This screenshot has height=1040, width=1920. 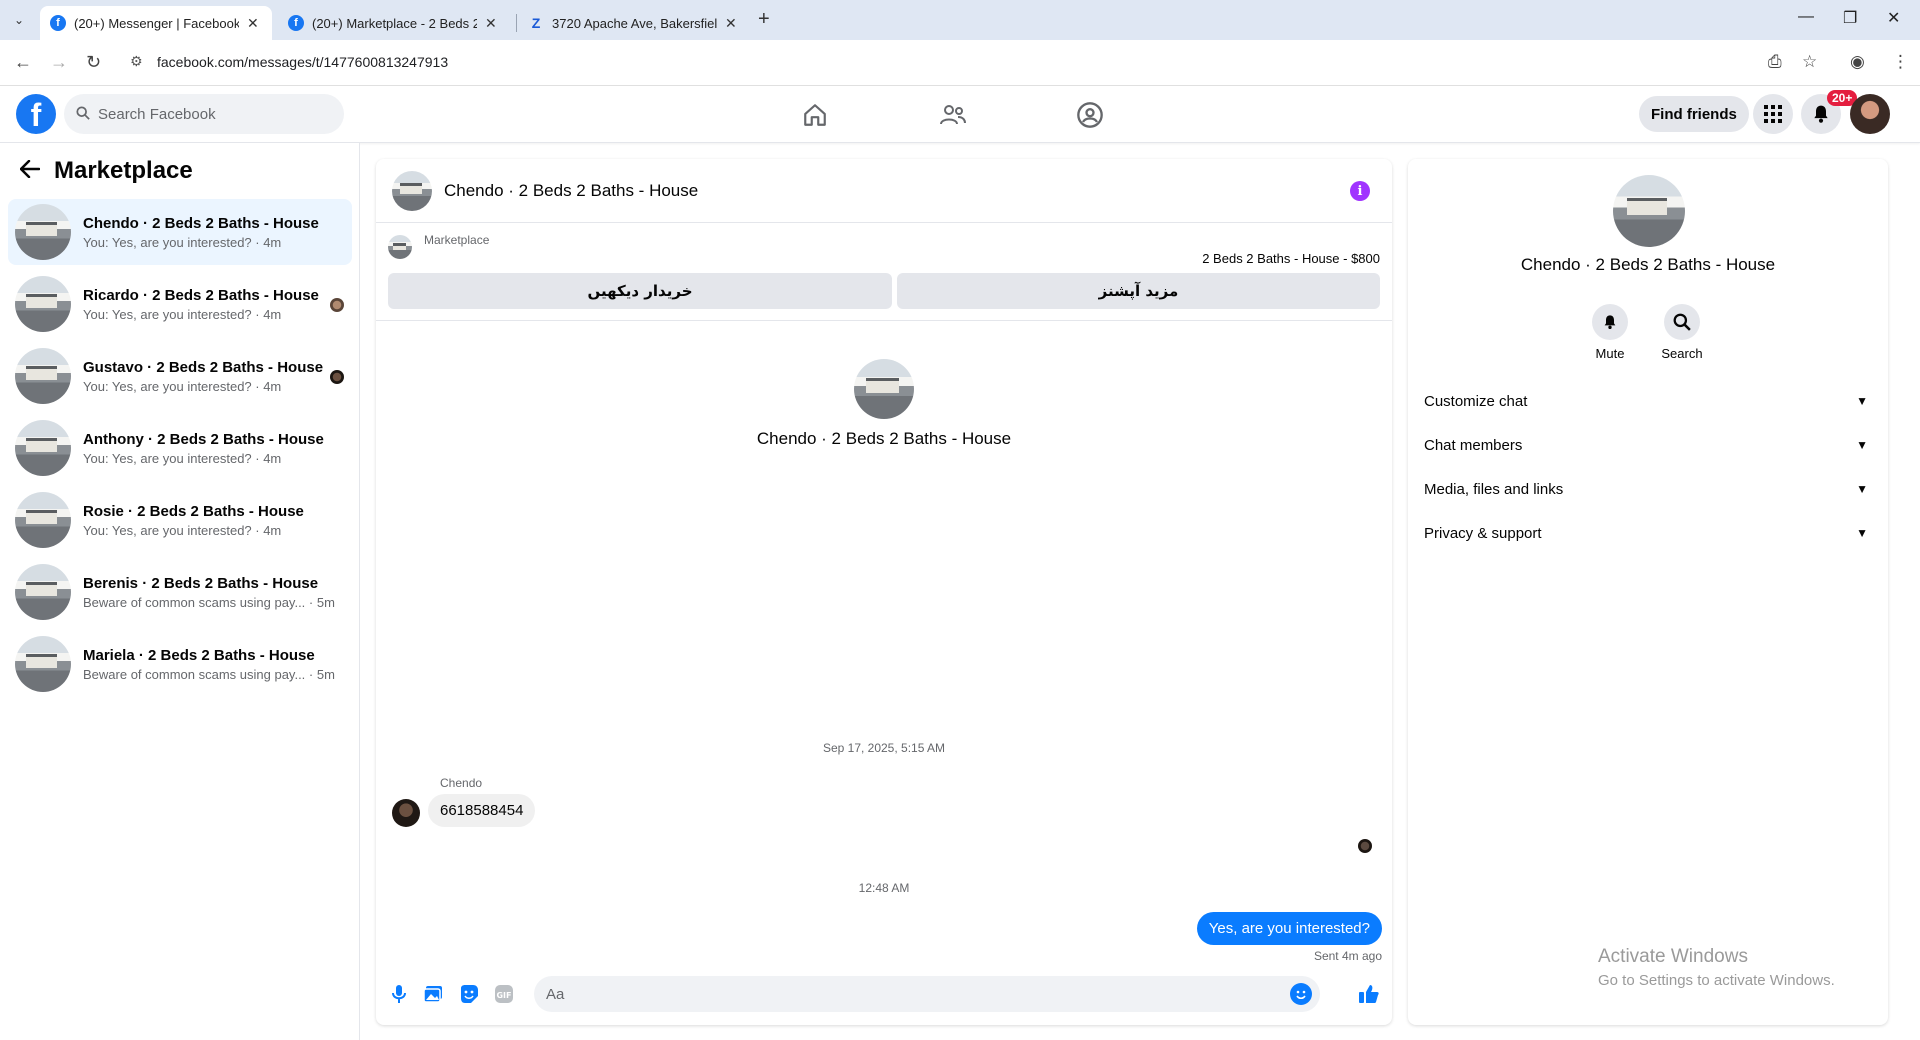 I want to click on incoming-message: 6618588454, so click(x=482, y=810).